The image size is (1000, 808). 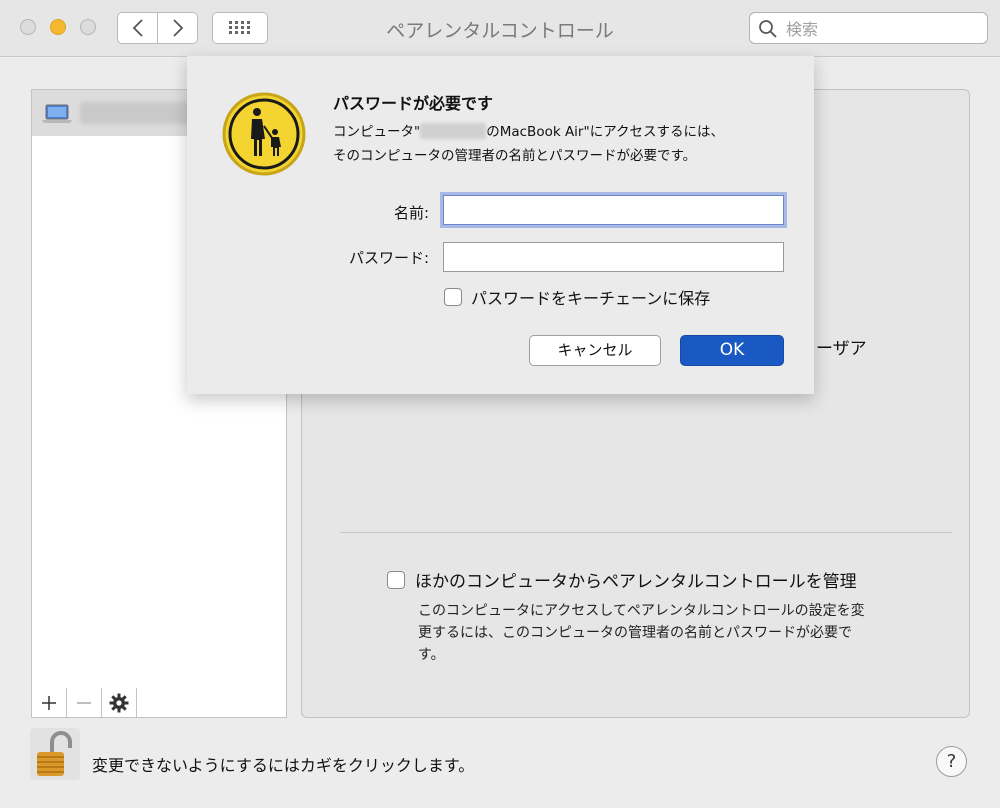 I want to click on dialog-title: パスワードが必要です, so click(x=413, y=103).